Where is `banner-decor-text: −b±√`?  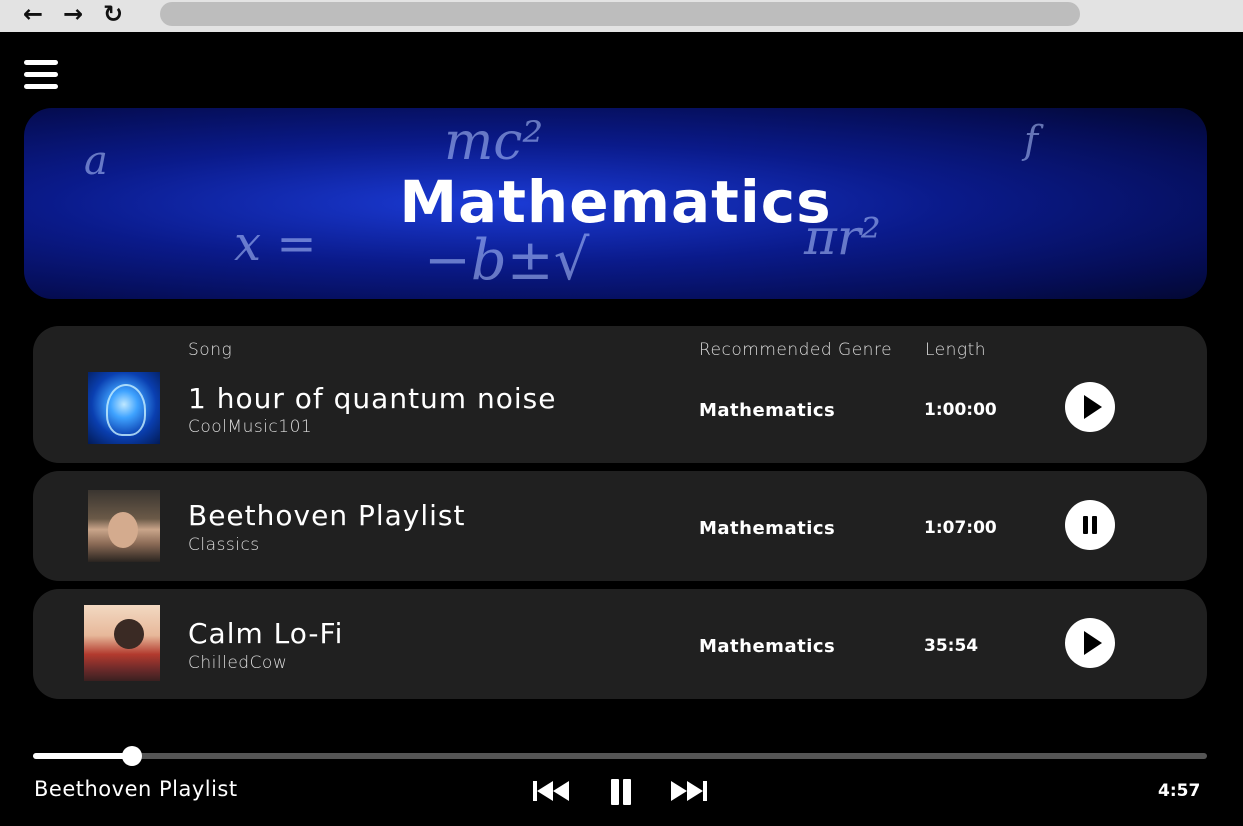
banner-decor-text: −b±√ is located at coordinates (507, 260).